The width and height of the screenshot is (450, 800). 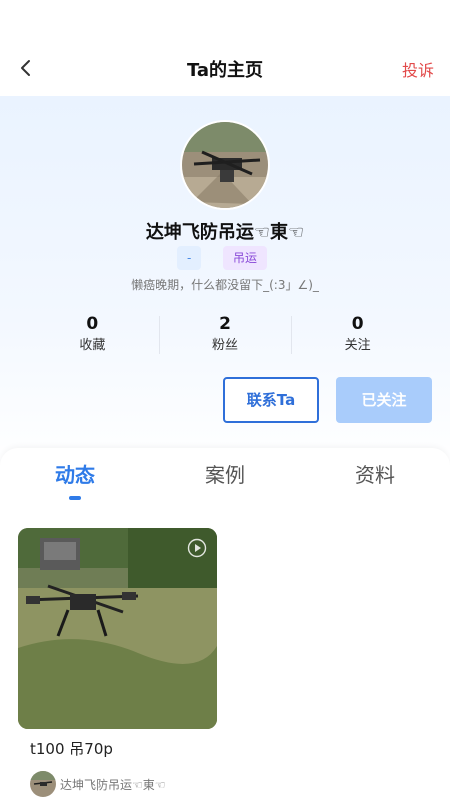 What do you see at coordinates (225, 285) in the screenshot?
I see `profile-bio: 懒癌晚期，什么都没留下_(:3」∠)_` at bounding box center [225, 285].